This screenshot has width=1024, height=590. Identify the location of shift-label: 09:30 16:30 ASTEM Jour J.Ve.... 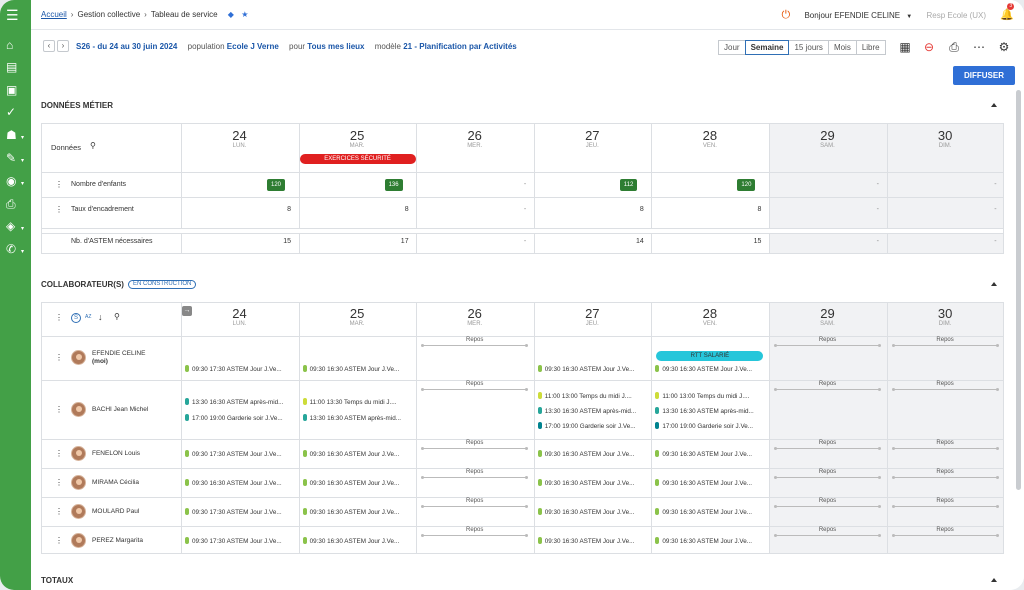
(707, 512).